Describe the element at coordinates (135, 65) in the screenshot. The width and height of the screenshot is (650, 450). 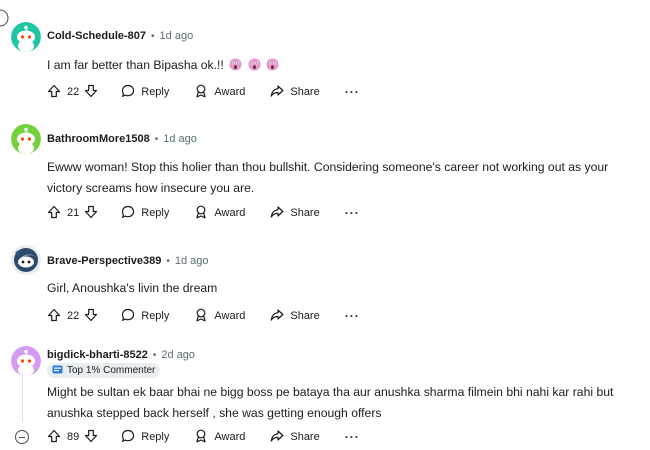
I see `comment-text-content: I am far better than Bipasha ok.!!` at that location.